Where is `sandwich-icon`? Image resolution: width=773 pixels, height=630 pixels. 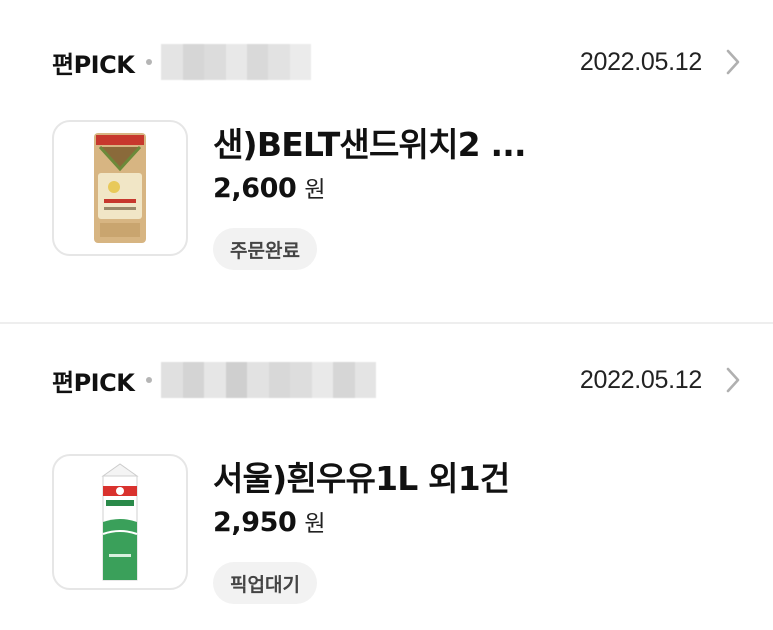 sandwich-icon is located at coordinates (120, 188).